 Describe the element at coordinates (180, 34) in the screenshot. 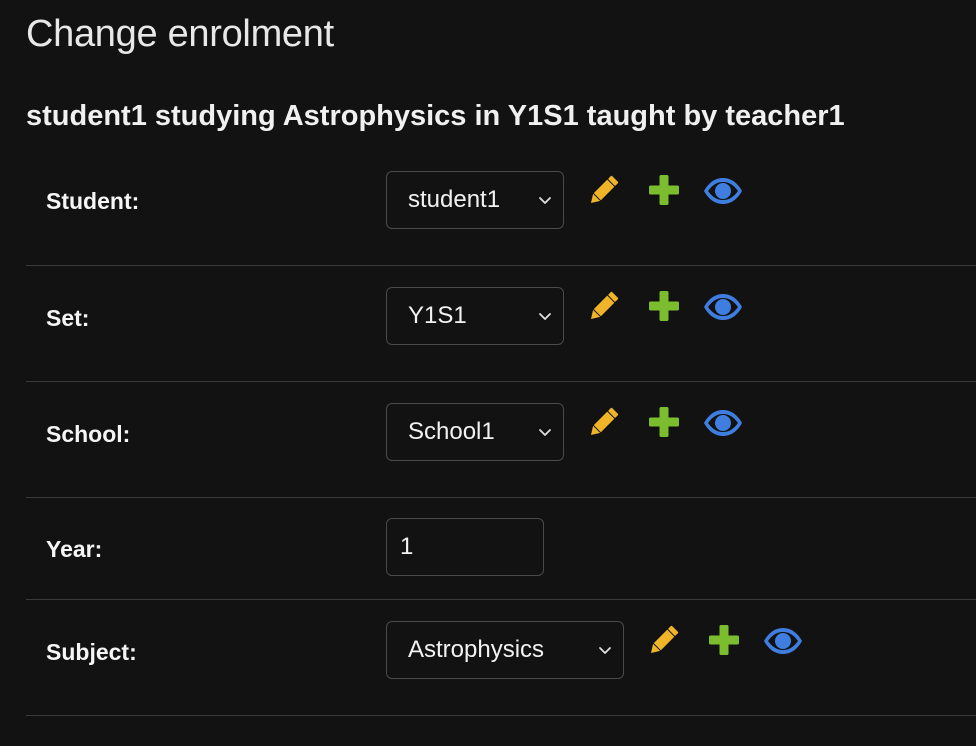

I see `page-title: Change enrolment` at that location.